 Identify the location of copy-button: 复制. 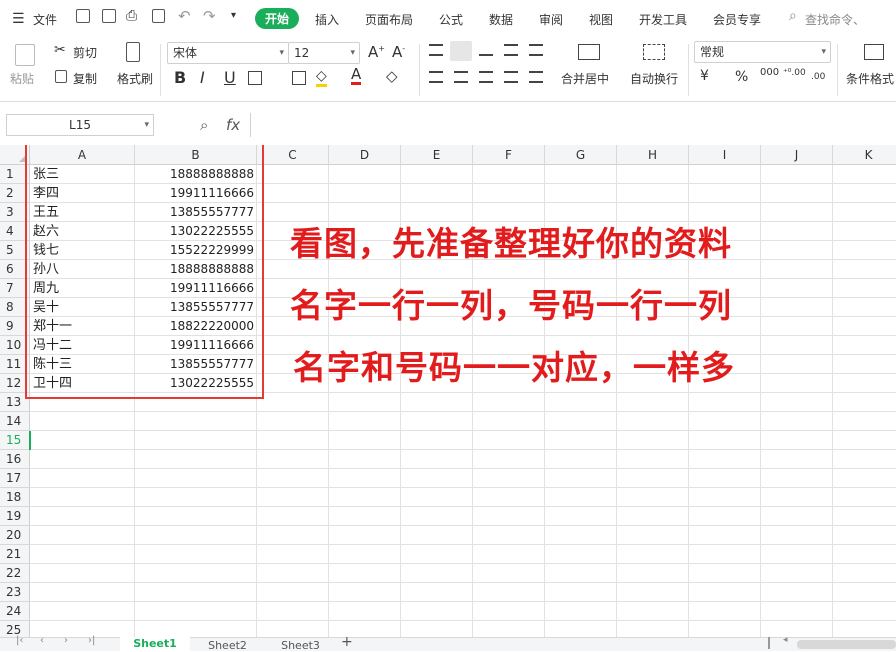
(85, 78).